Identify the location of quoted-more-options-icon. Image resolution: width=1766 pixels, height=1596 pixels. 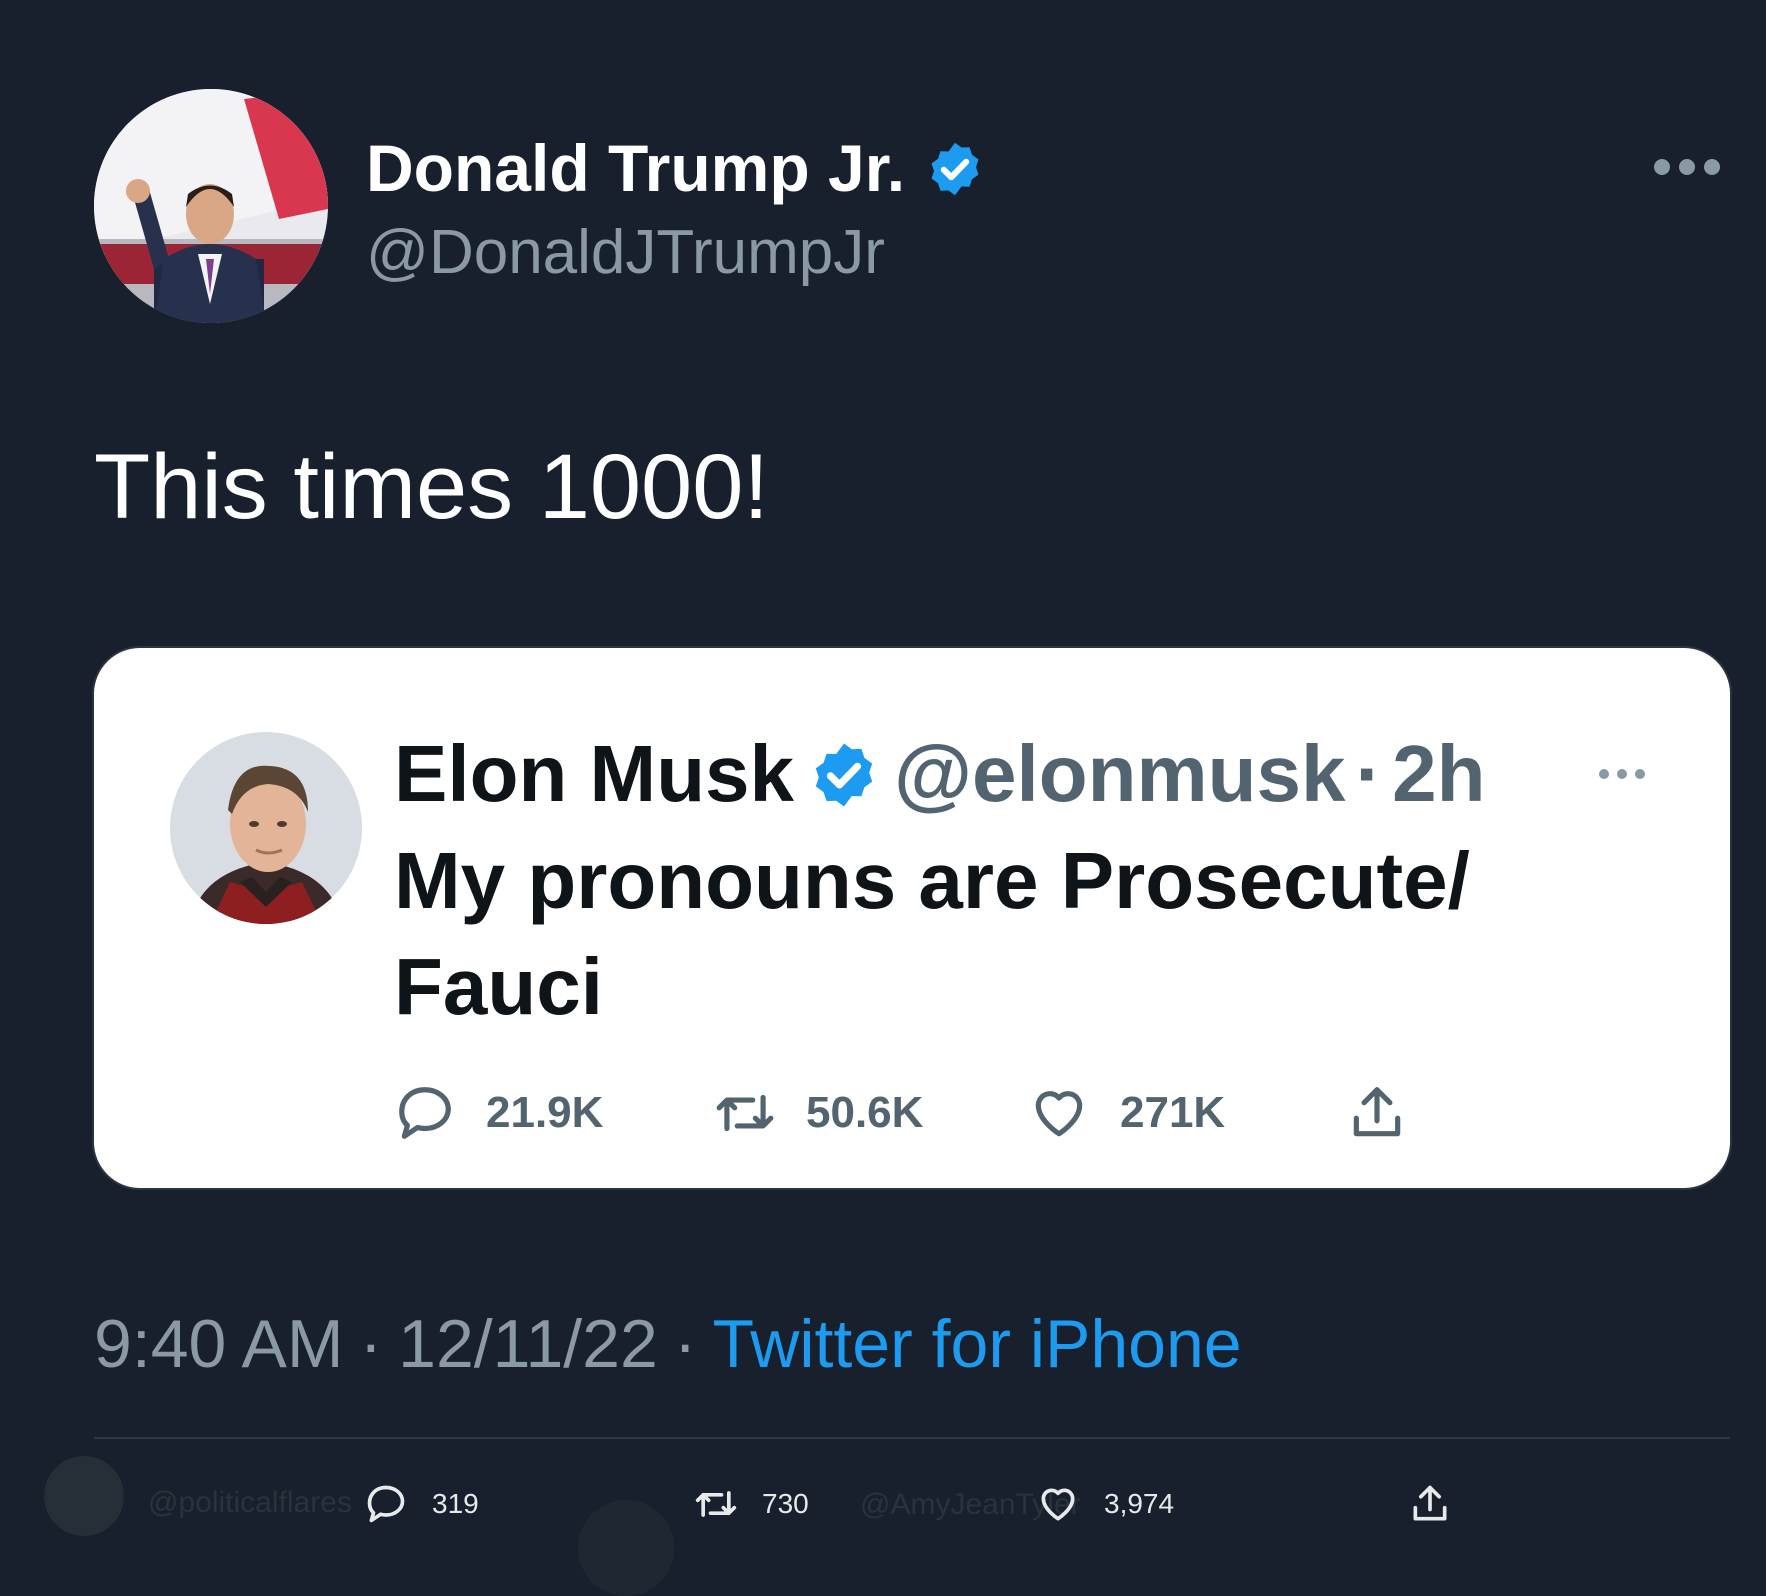
(1622, 774).